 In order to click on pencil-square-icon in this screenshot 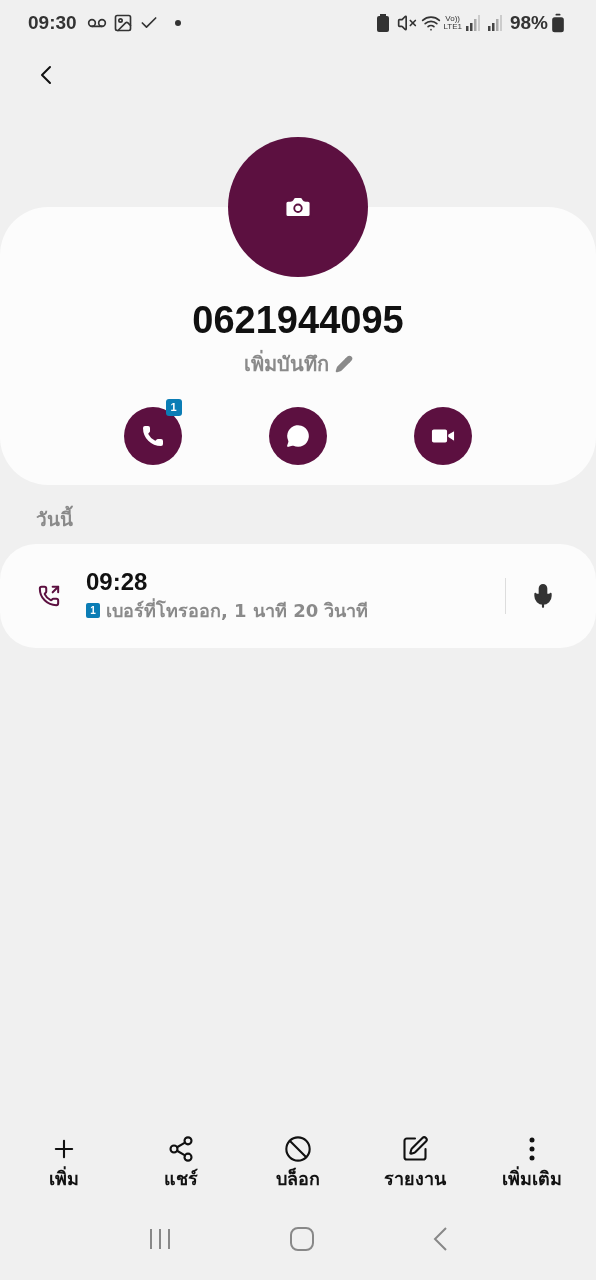, I will do `click(414, 1149)`.